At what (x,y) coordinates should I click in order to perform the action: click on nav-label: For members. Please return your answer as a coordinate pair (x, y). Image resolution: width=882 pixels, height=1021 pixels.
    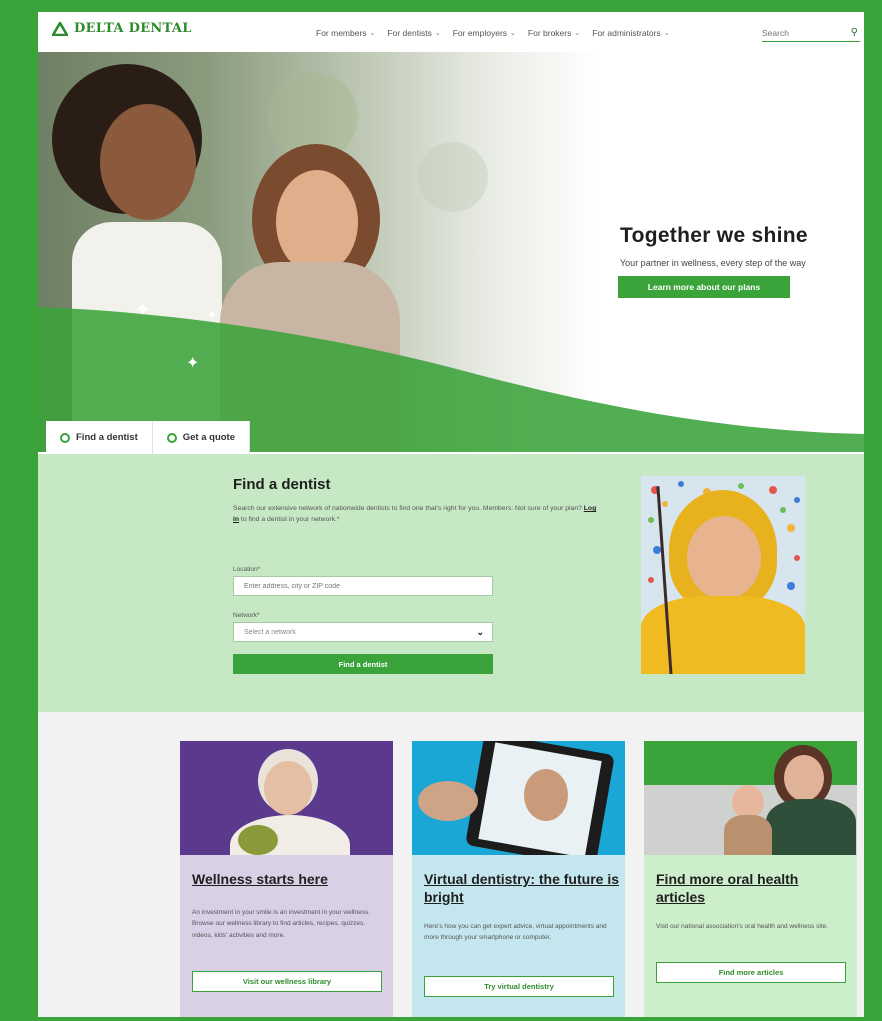
    Looking at the image, I should click on (341, 33).